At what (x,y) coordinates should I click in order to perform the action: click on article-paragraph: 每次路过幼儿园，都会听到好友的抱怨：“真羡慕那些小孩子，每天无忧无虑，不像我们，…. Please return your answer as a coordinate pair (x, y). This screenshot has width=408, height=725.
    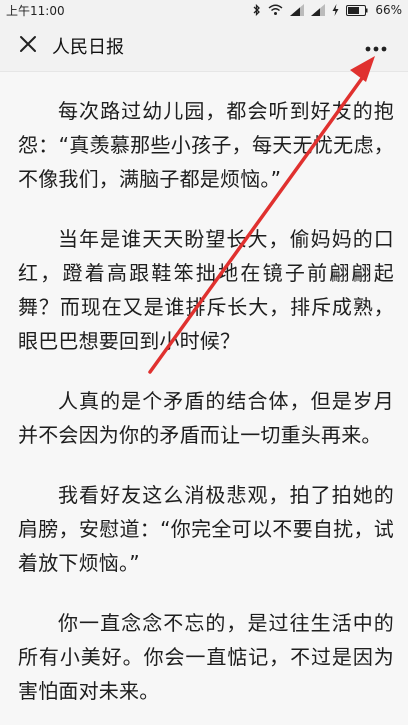
    Looking at the image, I should click on (206, 145).